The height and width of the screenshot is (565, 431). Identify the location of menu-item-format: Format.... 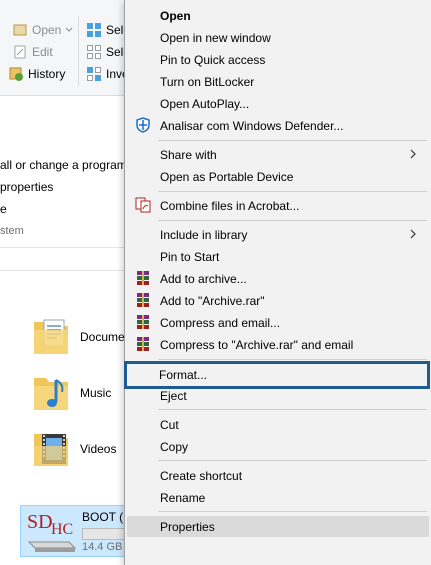
(277, 375).